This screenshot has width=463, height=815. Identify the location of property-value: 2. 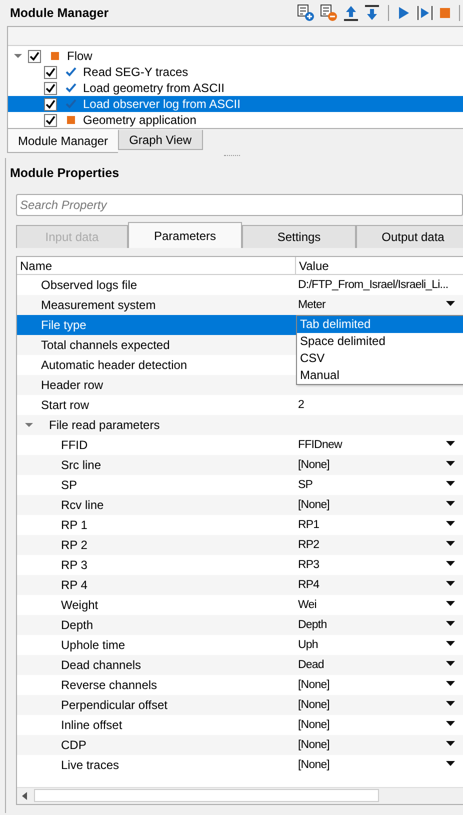
(301, 405).